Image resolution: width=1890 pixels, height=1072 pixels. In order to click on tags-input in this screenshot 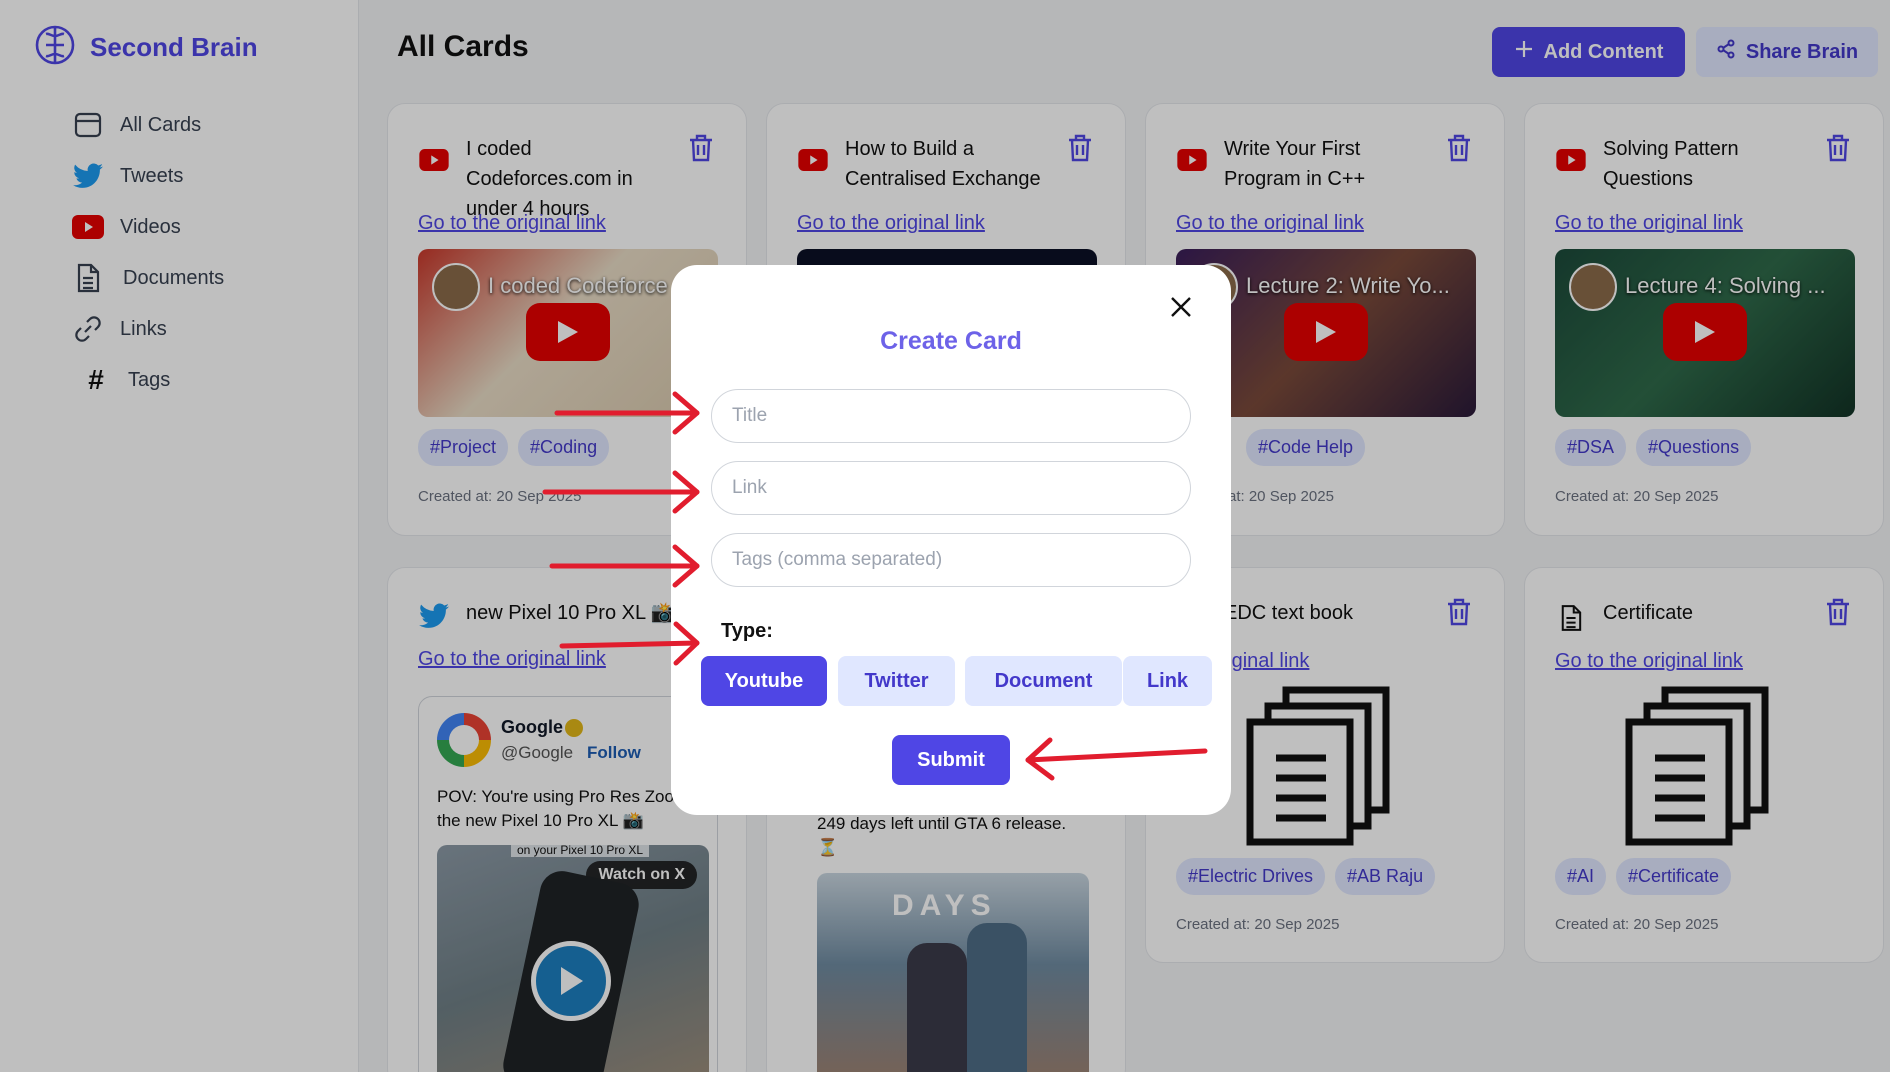, I will do `click(951, 560)`.